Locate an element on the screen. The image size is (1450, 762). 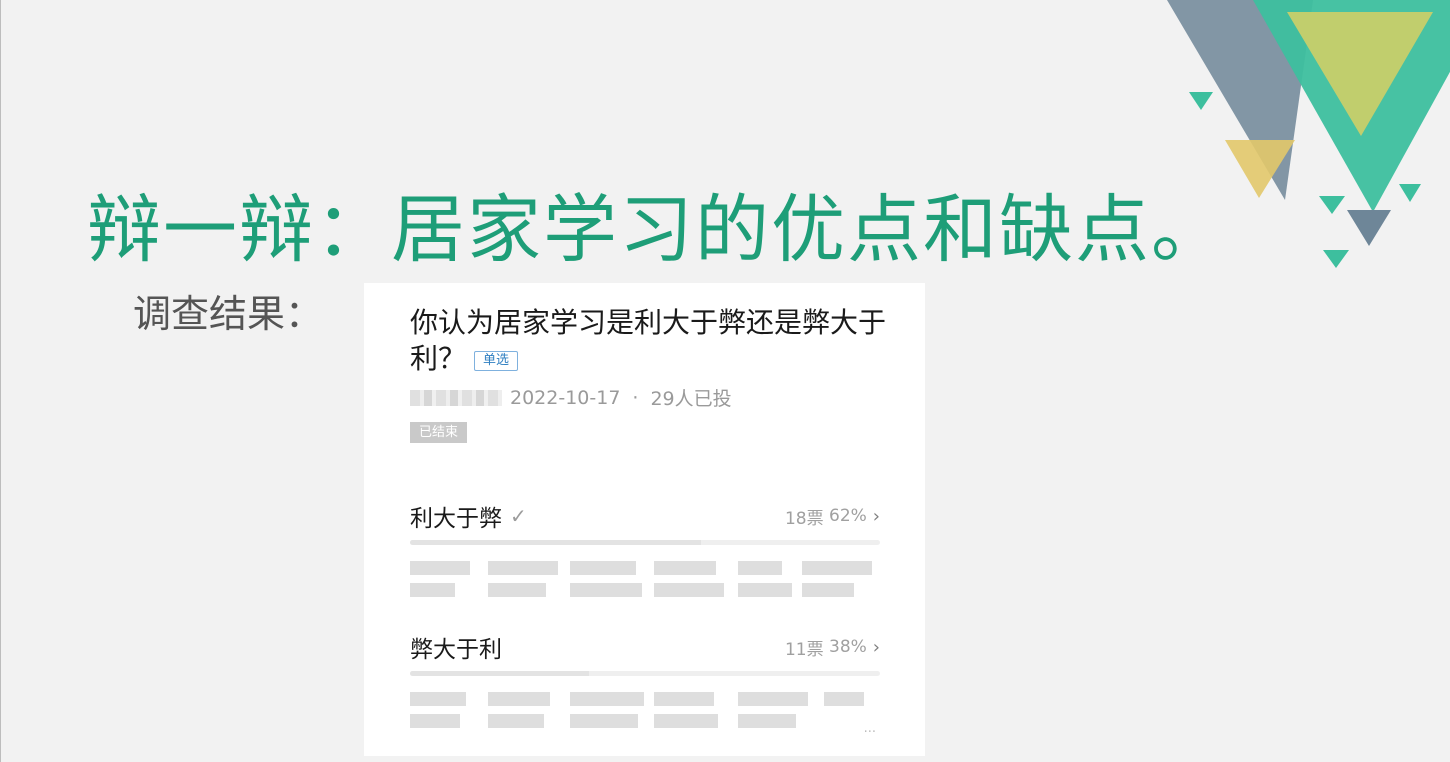
option-percent: 38% is located at coordinates (848, 647).